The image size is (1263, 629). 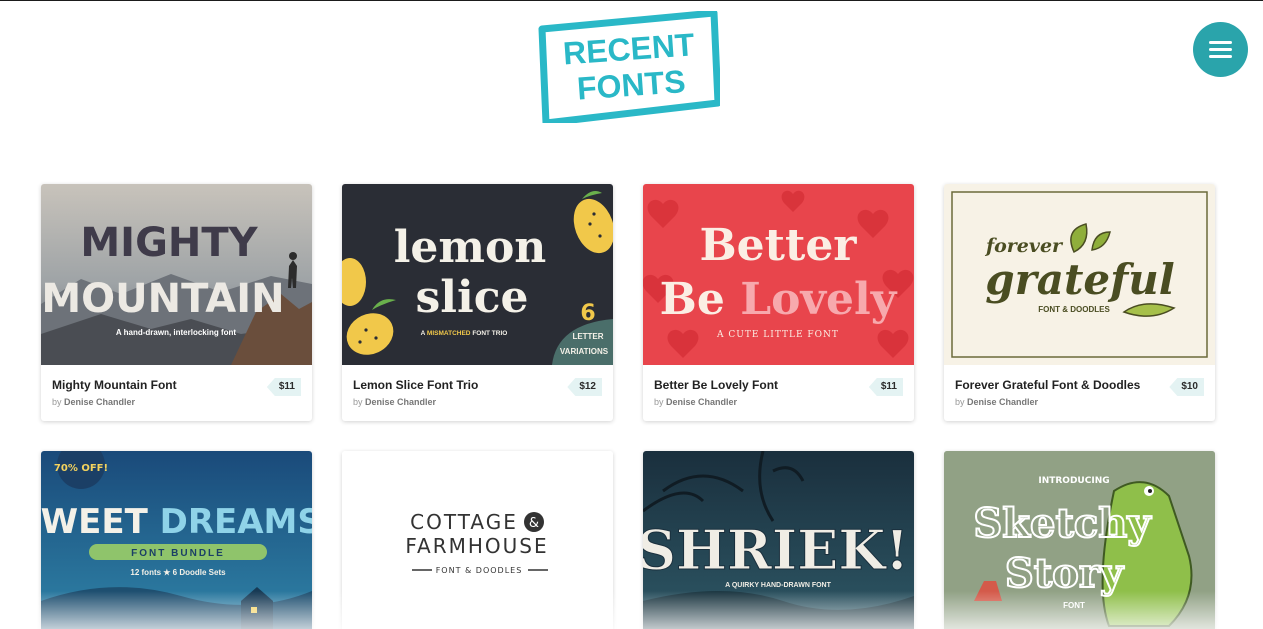 What do you see at coordinates (819, 299) in the screenshot?
I see `art-title-line-2b: Lovely` at bounding box center [819, 299].